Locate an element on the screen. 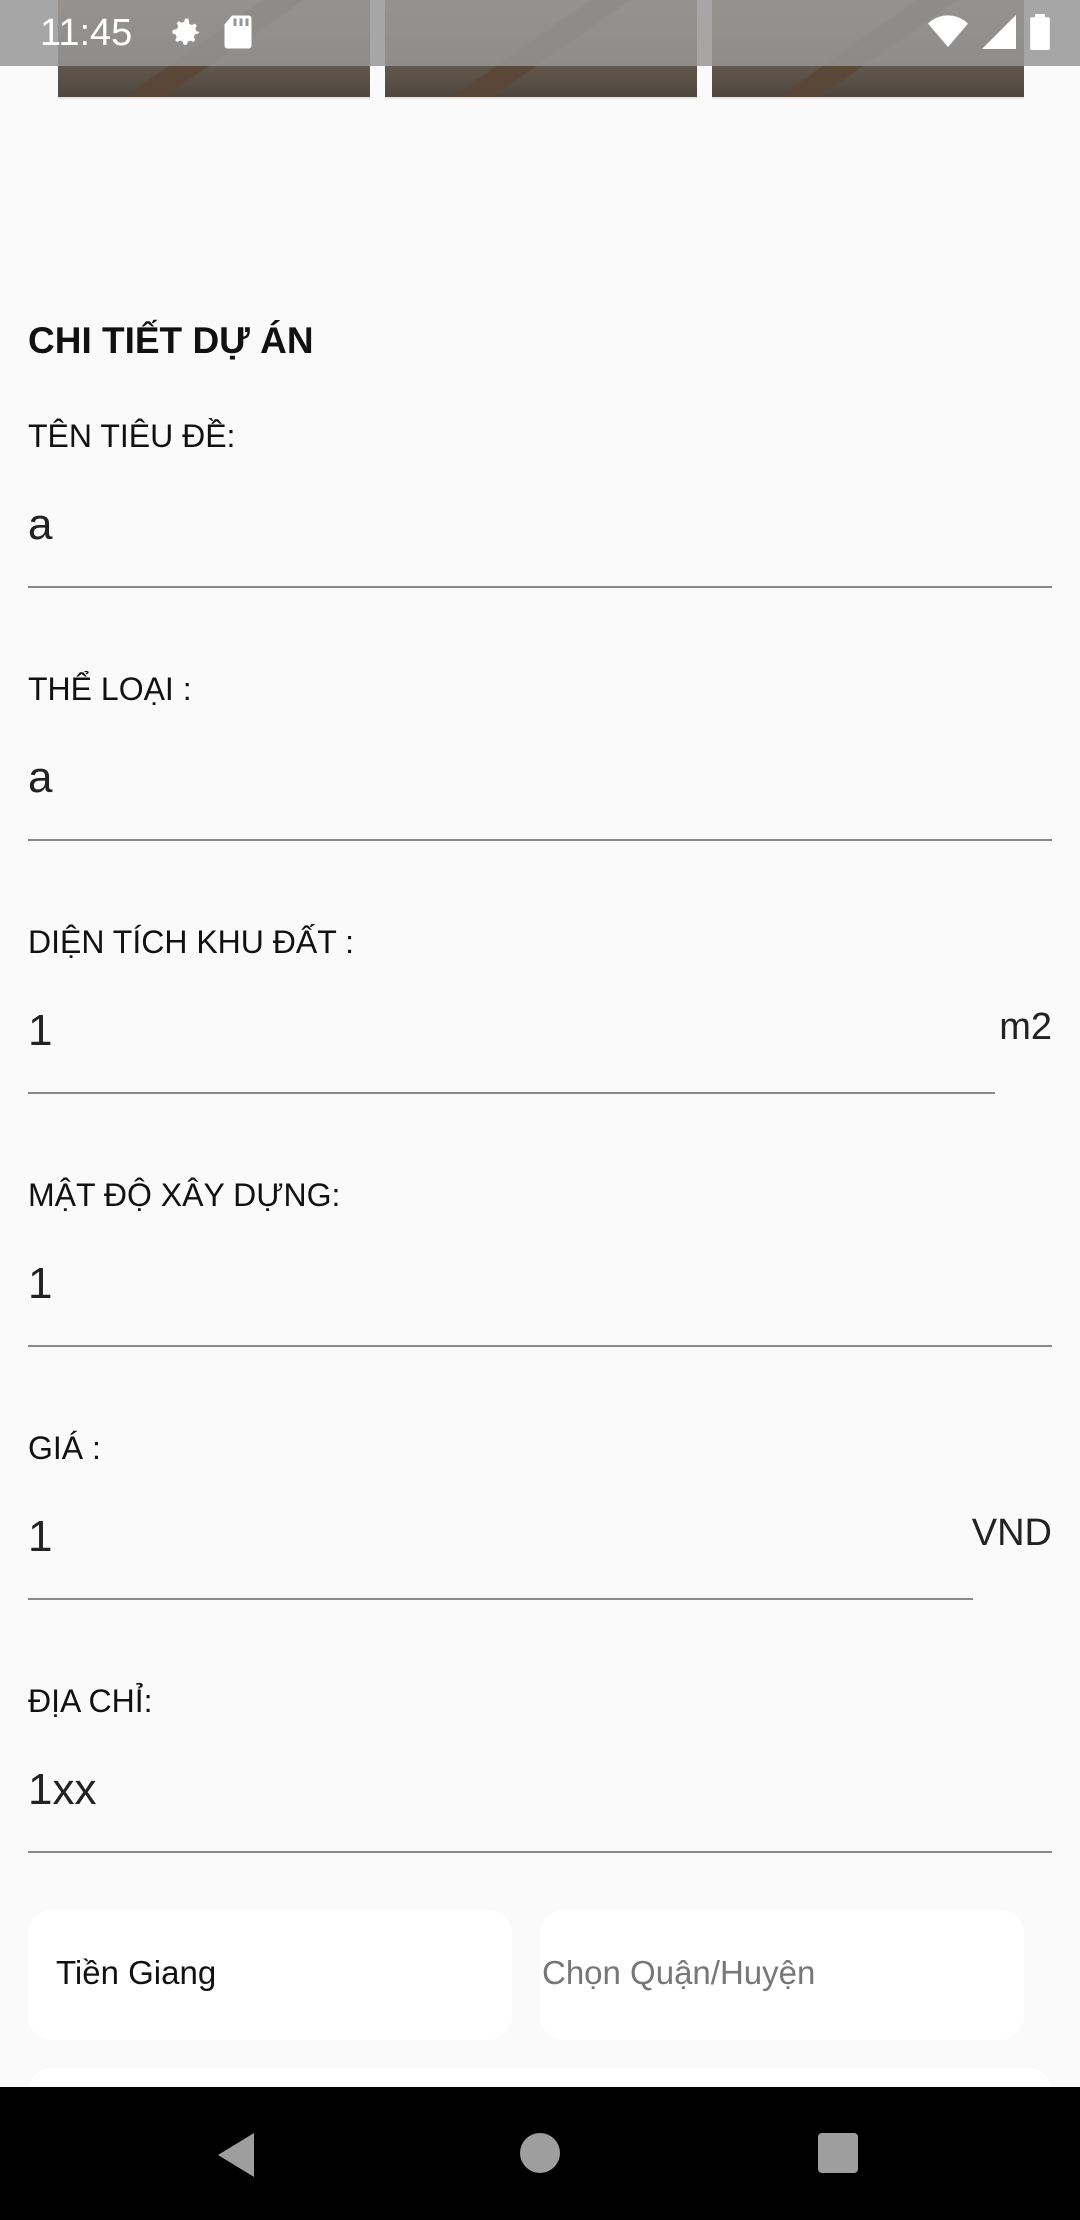 This screenshot has width=1080, height=2220. navigation-bar is located at coordinates (540, 2153).